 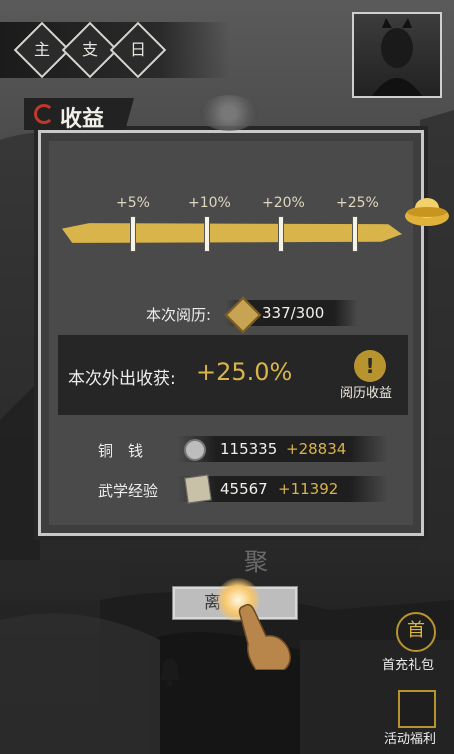 What do you see at coordinates (410, 739) in the screenshot?
I see `activity-welfare-label: 活动福利` at bounding box center [410, 739].